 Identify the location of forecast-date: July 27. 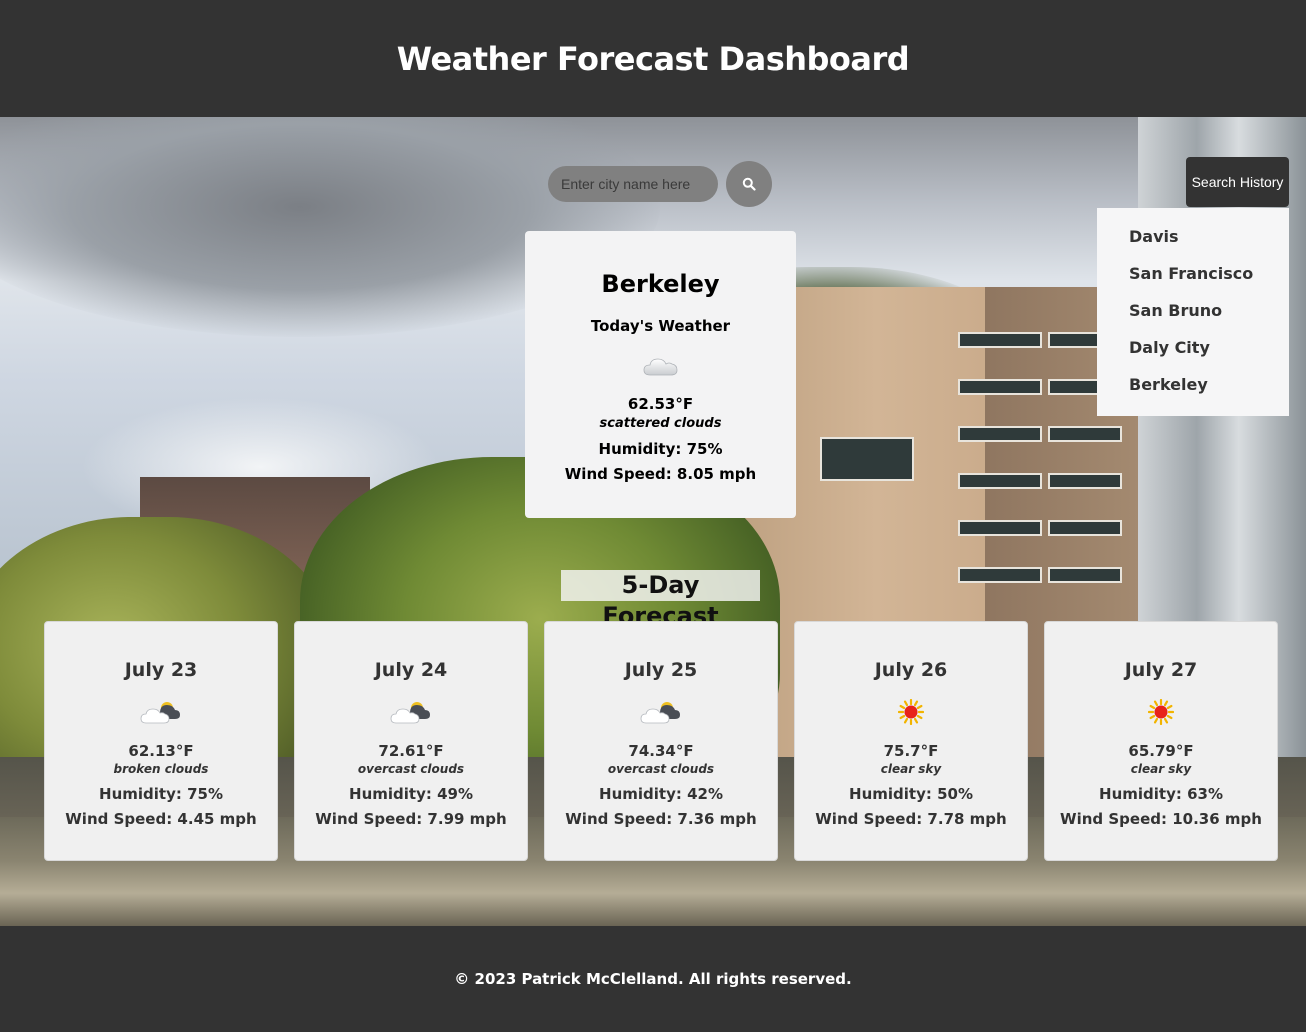
(1161, 670).